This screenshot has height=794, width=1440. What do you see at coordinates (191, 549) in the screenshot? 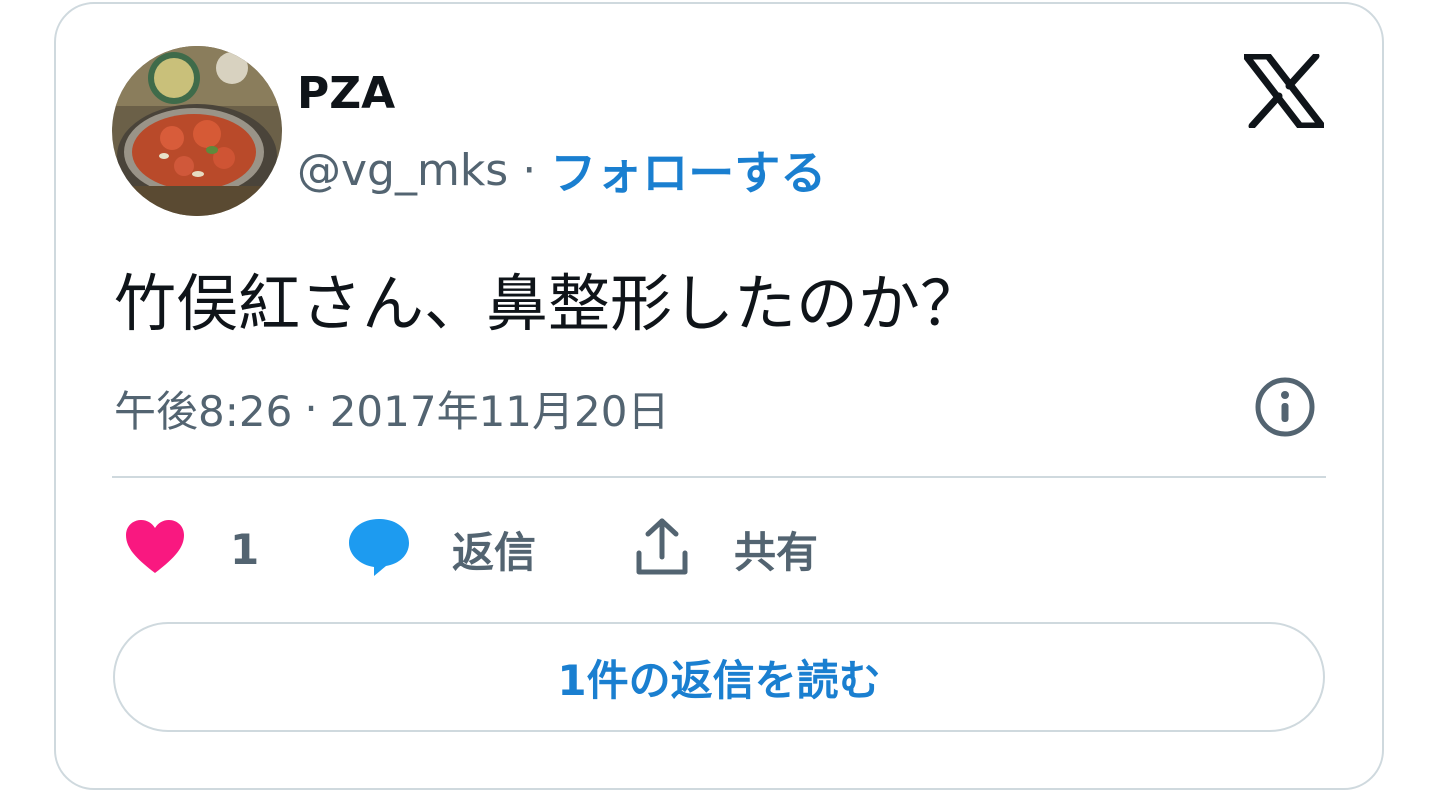
I see `like-button: 1` at bounding box center [191, 549].